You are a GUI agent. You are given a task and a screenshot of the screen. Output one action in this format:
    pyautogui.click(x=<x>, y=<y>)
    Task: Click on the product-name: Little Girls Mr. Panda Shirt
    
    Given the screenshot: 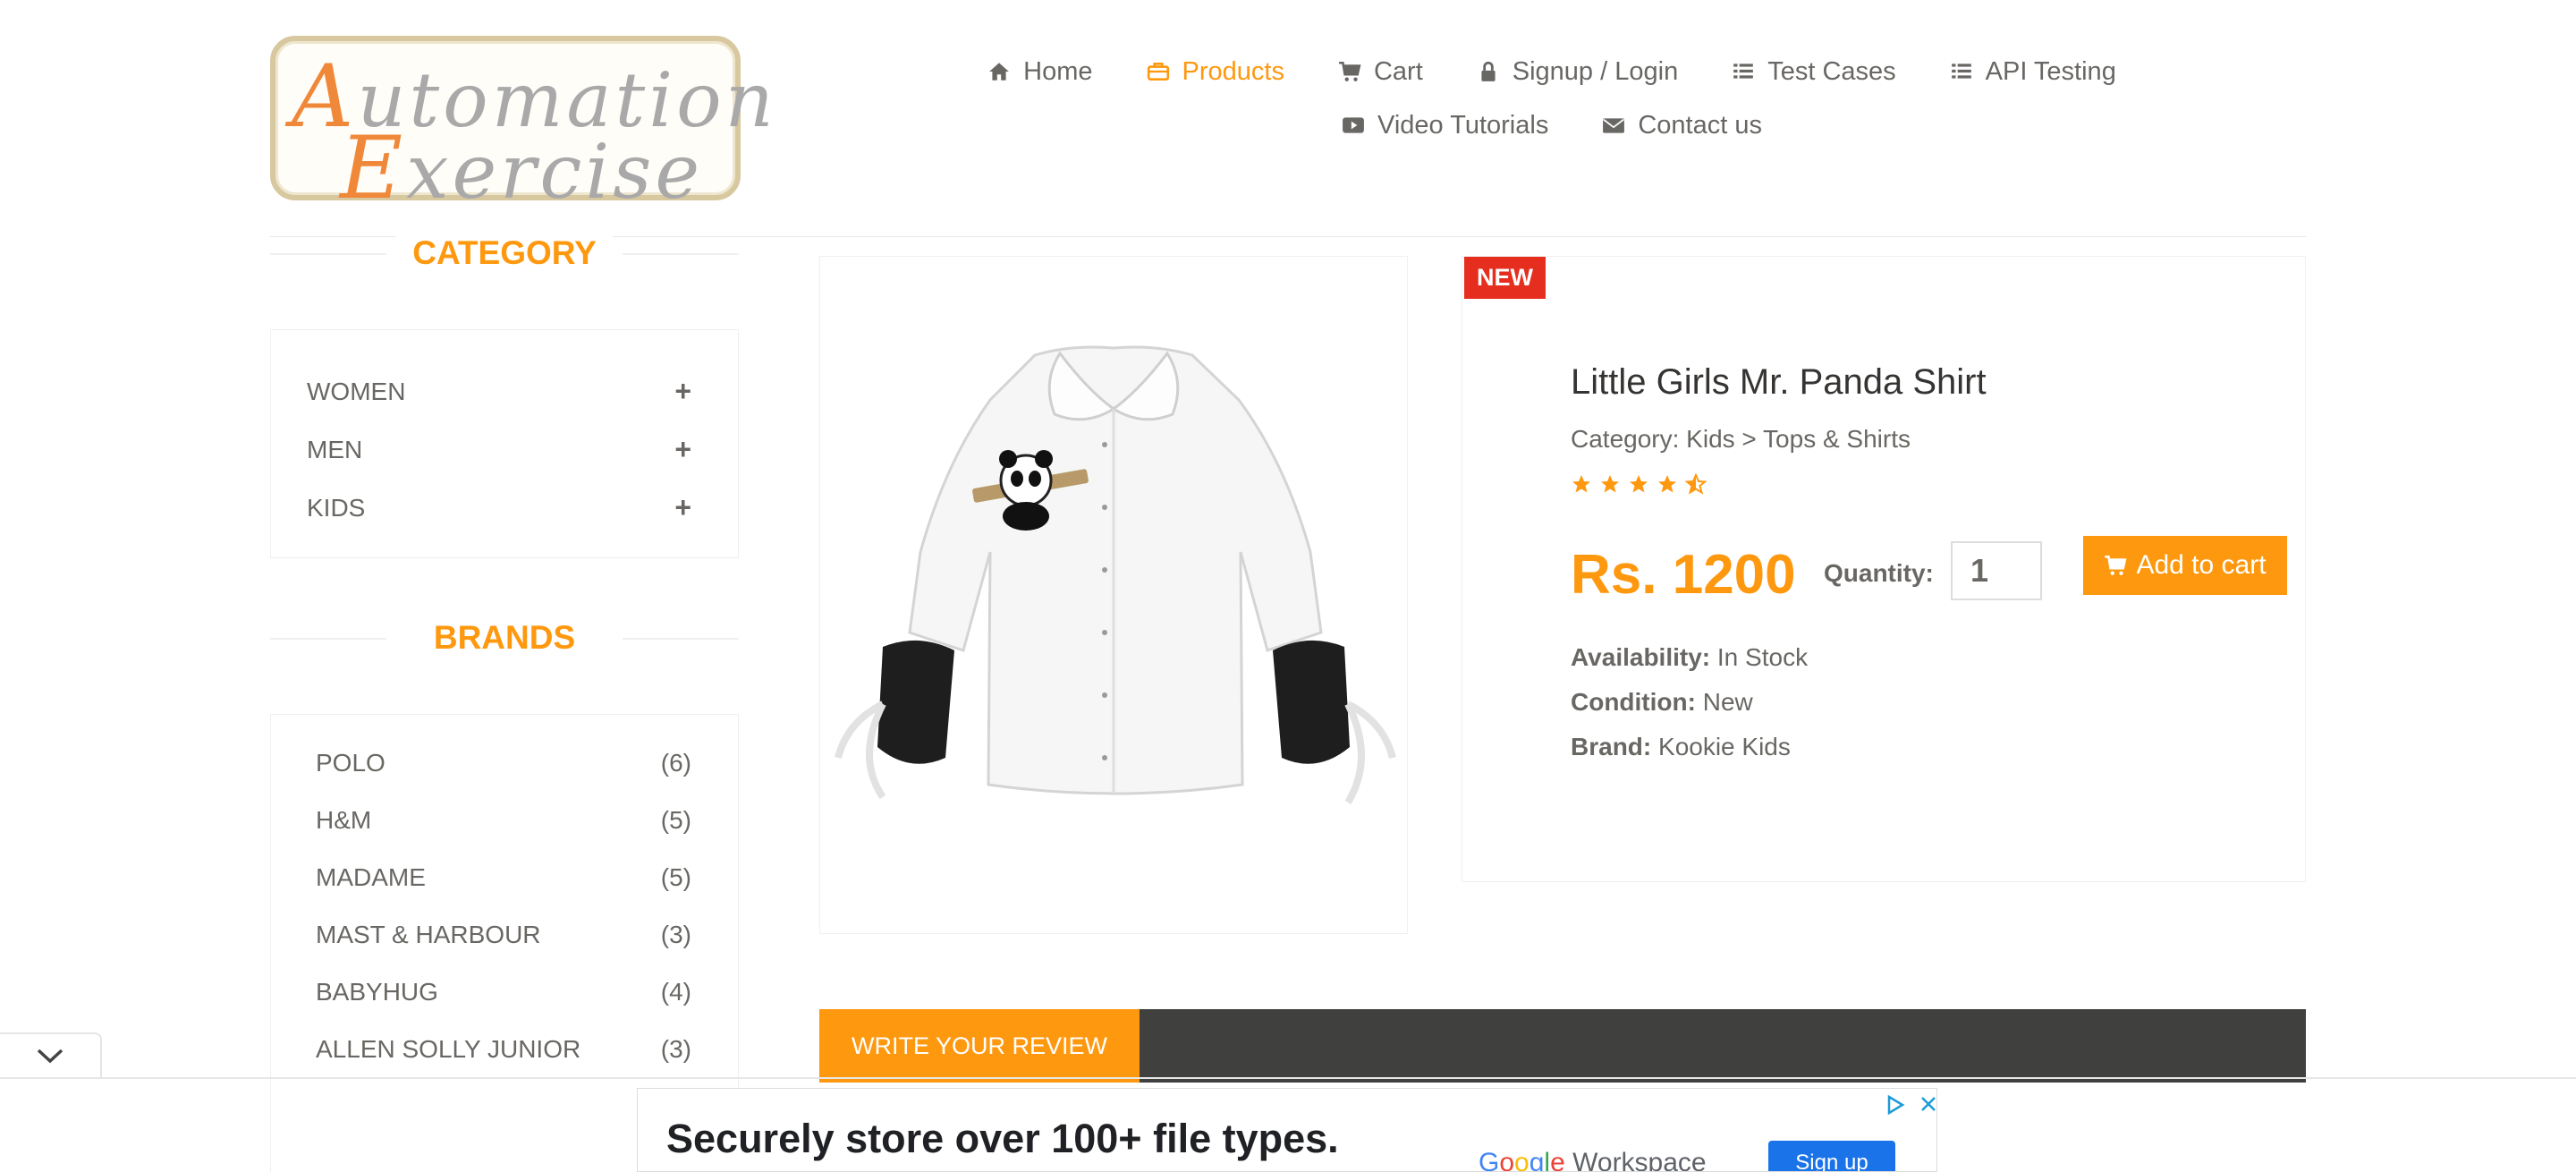 What is the action you would take?
    pyautogui.click(x=1779, y=382)
    